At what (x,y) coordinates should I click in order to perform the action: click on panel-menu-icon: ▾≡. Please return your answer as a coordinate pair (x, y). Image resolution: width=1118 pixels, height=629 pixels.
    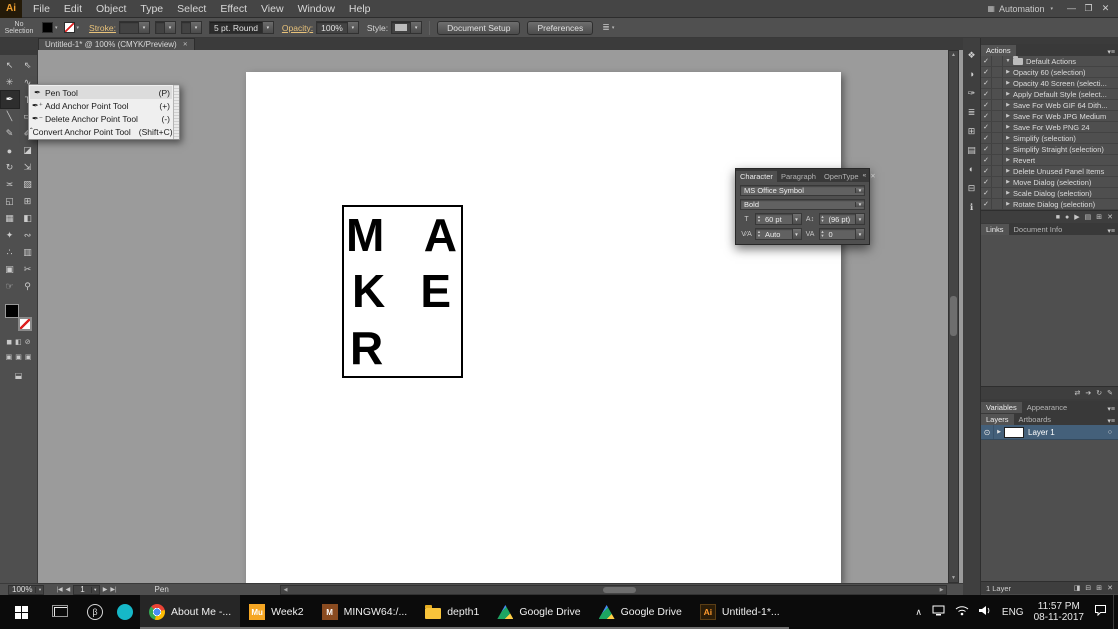
    Looking at the image, I should click on (1112, 421).